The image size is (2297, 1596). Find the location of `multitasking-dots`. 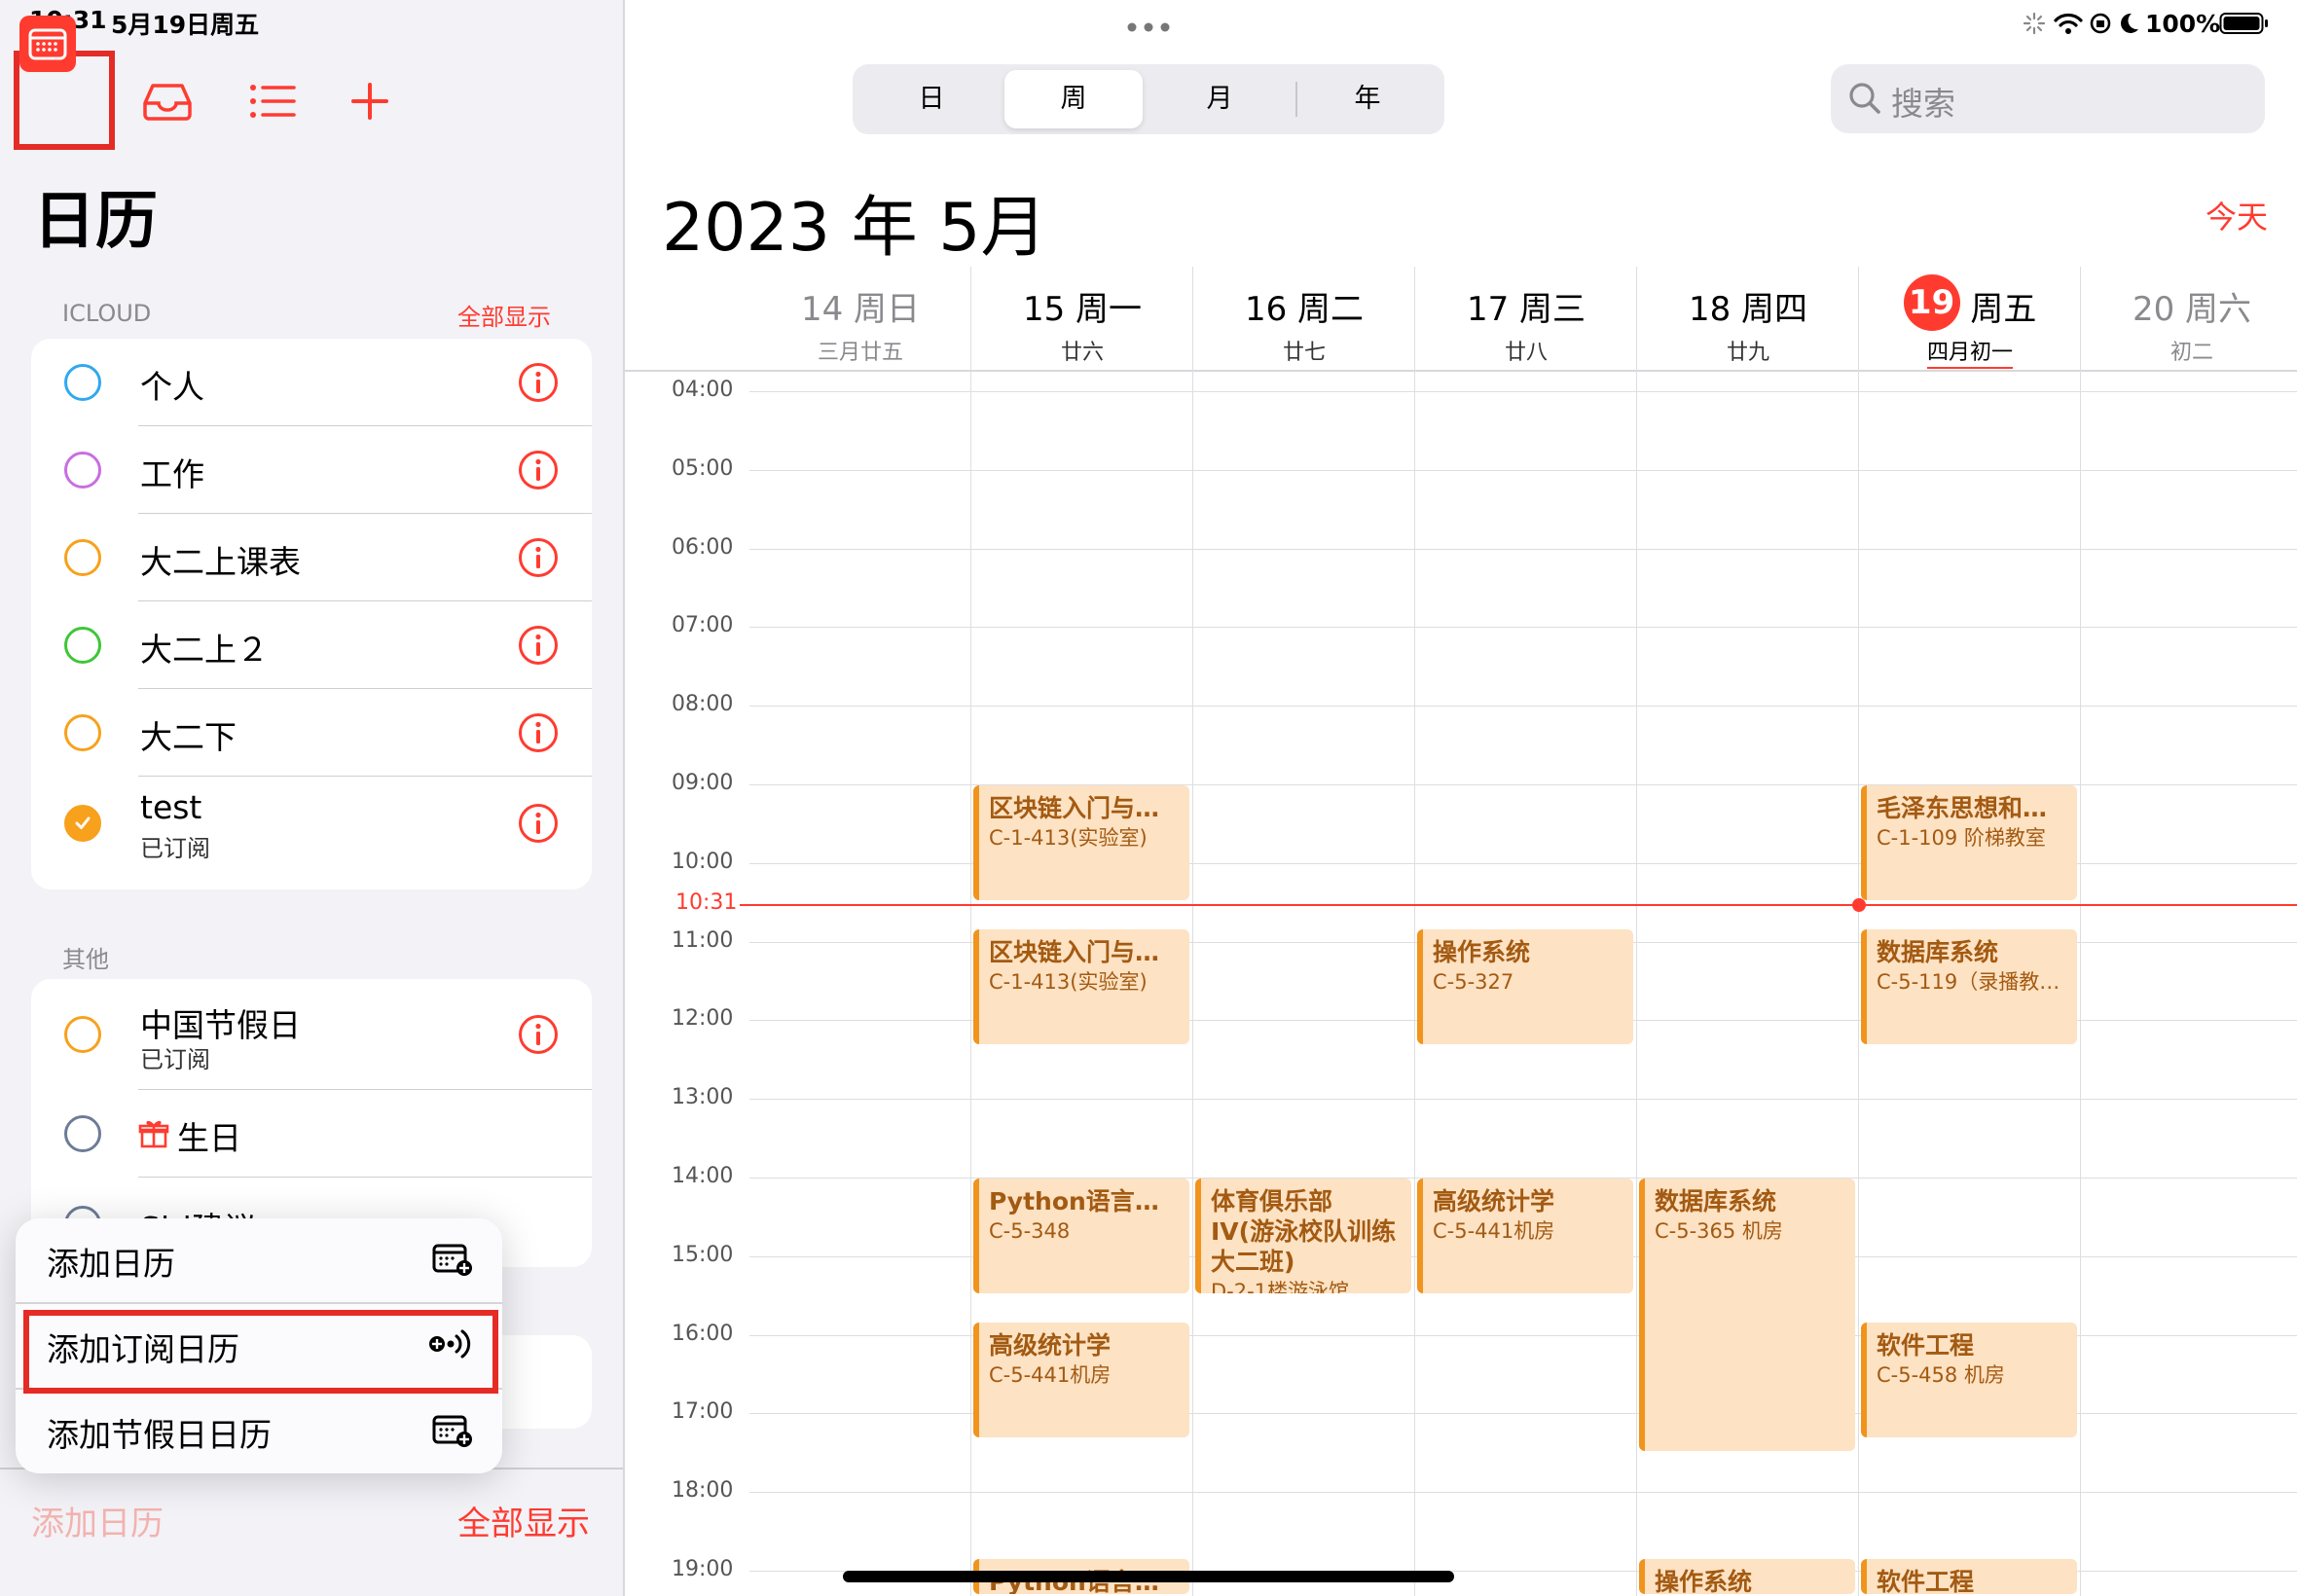

multitasking-dots is located at coordinates (1148, 25).